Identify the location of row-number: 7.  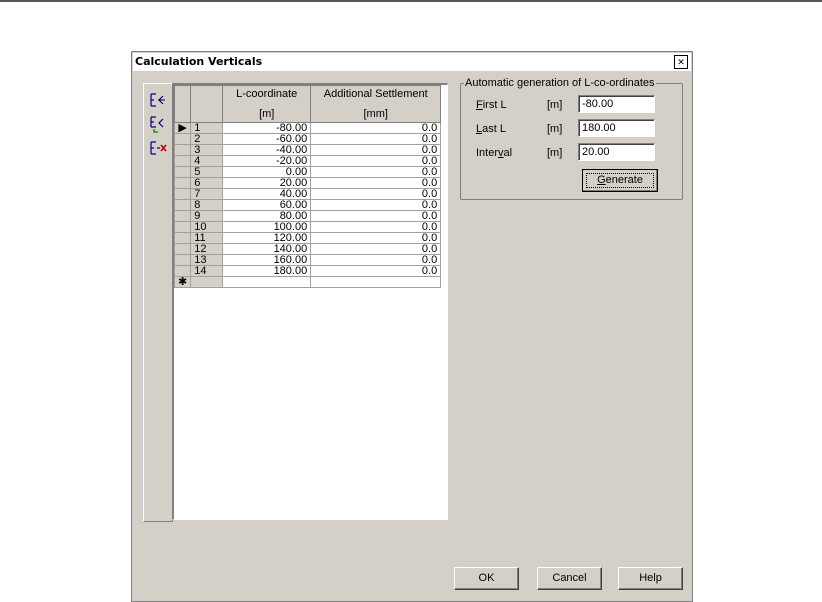
(207, 194).